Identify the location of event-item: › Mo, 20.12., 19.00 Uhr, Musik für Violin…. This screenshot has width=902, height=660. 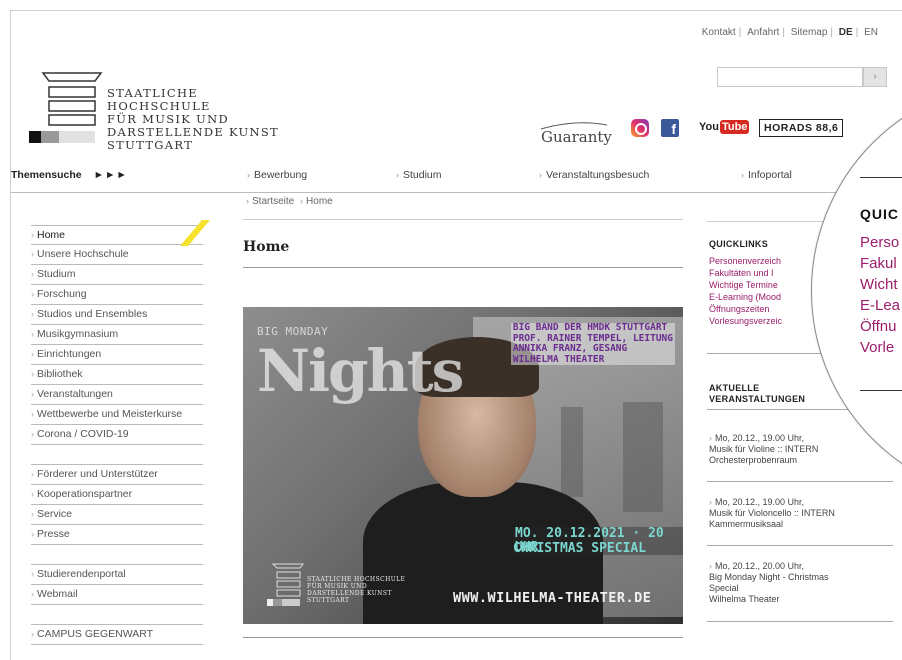
(763, 449).